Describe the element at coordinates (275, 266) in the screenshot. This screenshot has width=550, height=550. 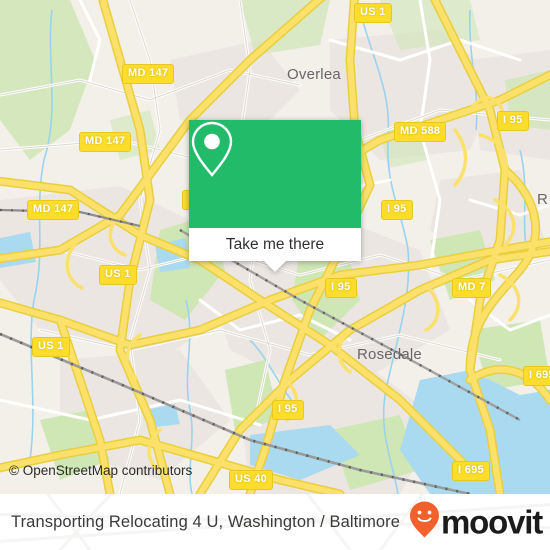
I see `popup-pointer` at that location.